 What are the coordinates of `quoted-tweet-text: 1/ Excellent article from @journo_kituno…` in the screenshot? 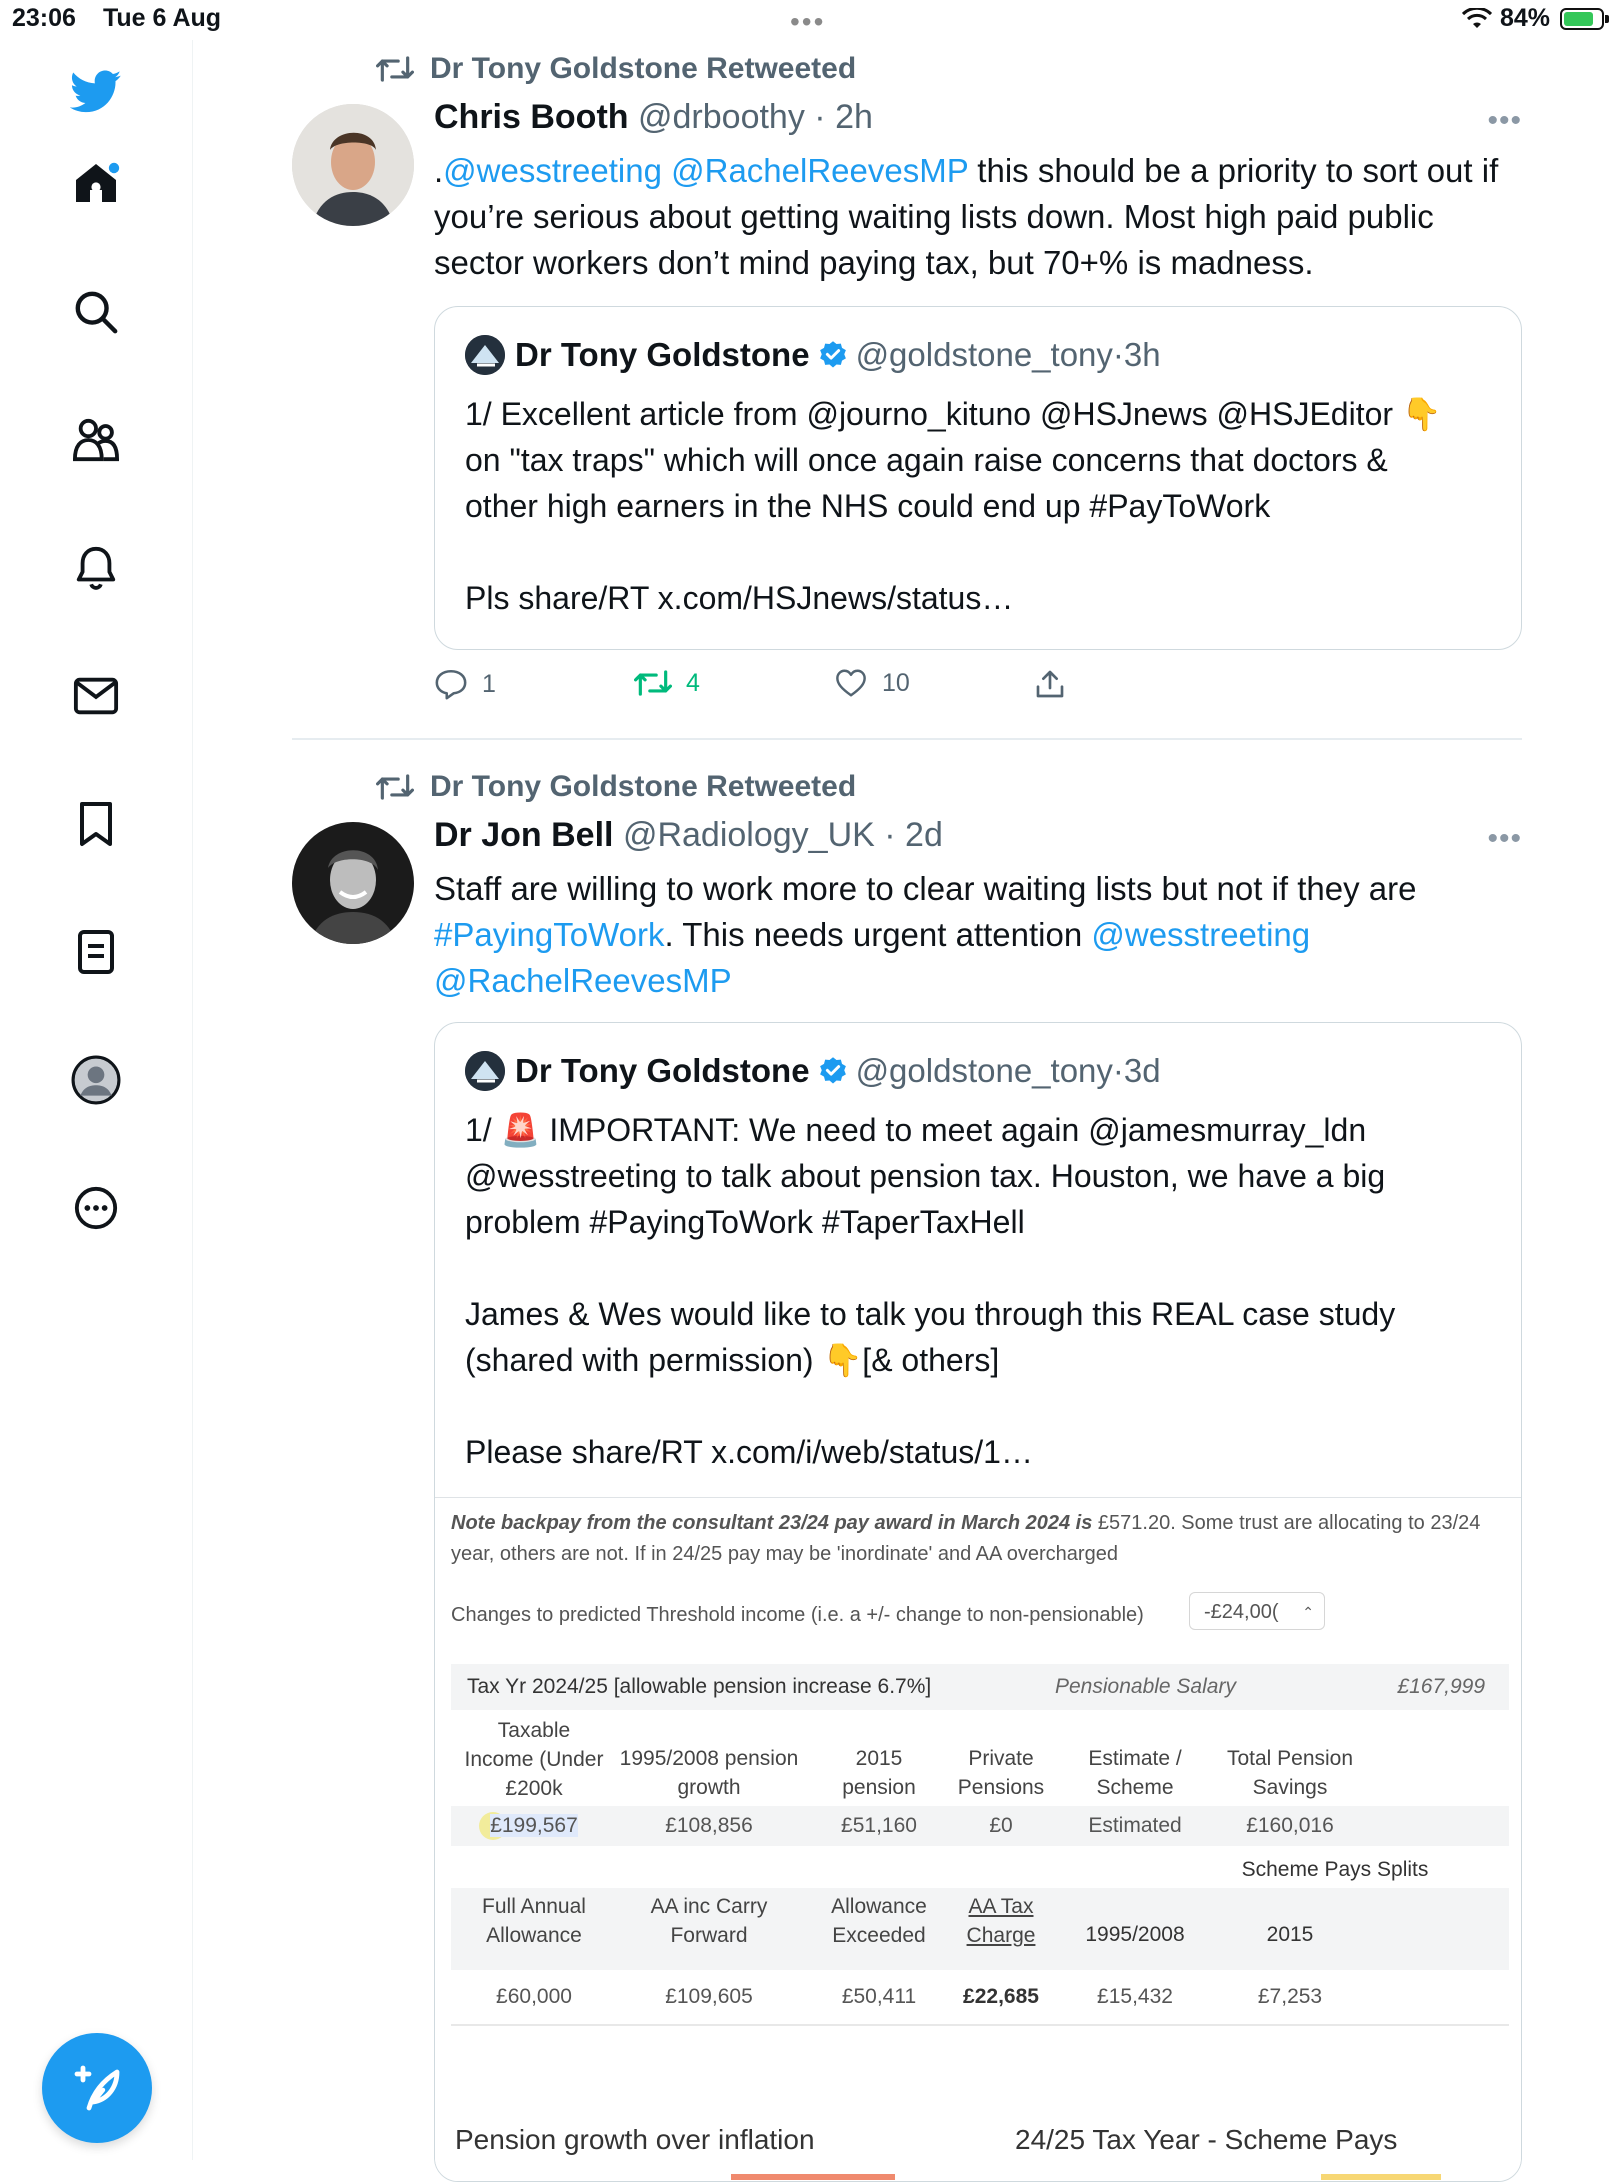 It's located at (953, 506).